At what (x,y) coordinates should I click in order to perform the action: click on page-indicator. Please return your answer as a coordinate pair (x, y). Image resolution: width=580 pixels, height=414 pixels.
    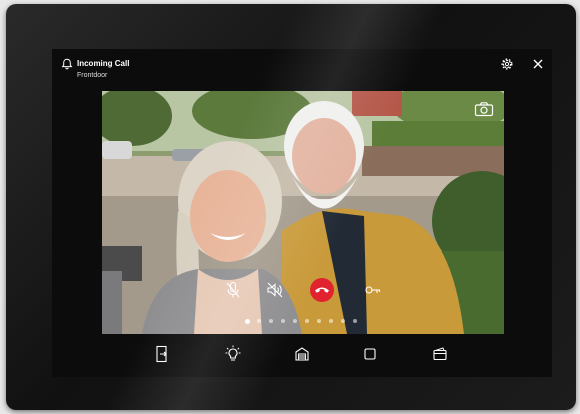
    Looking at the image, I should click on (303, 321).